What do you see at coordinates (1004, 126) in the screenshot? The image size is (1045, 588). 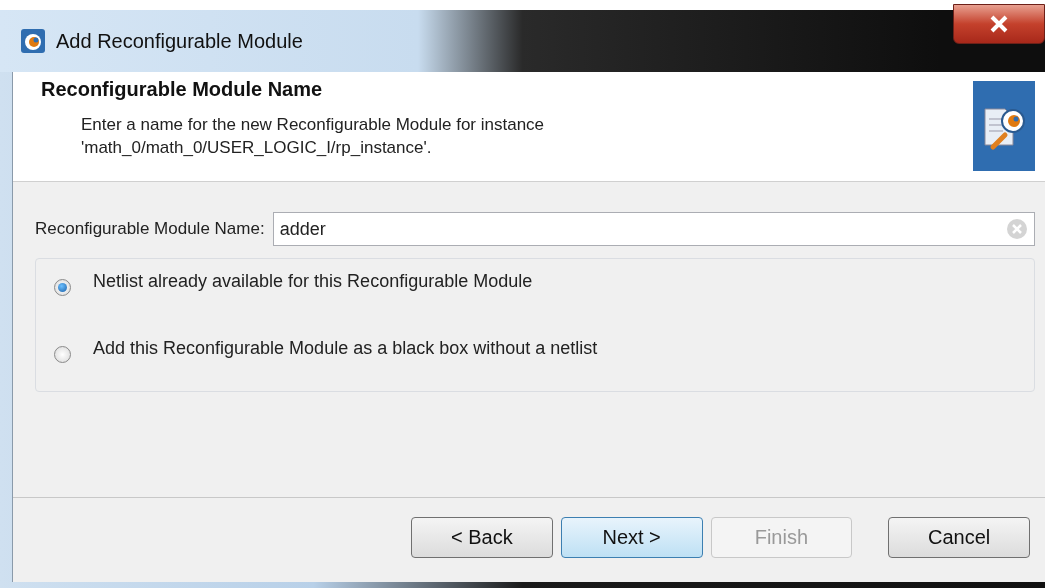 I see `wizard-banner-icon` at bounding box center [1004, 126].